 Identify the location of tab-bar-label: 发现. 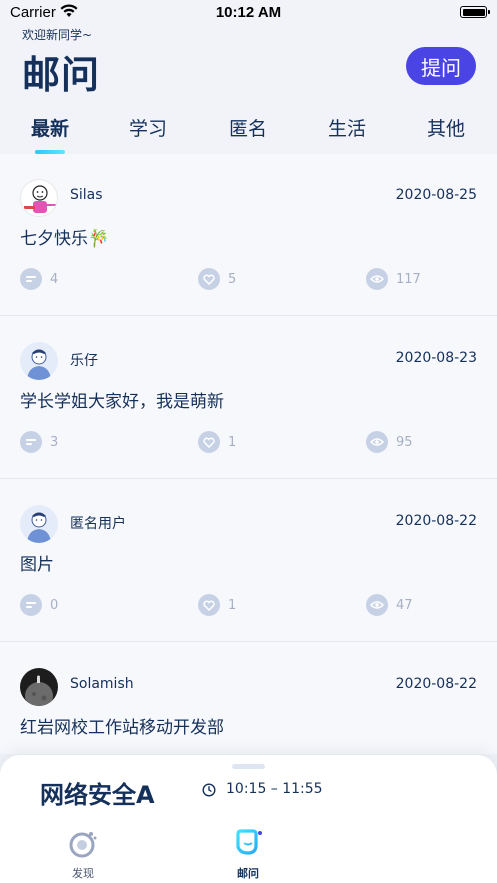
(83, 873).